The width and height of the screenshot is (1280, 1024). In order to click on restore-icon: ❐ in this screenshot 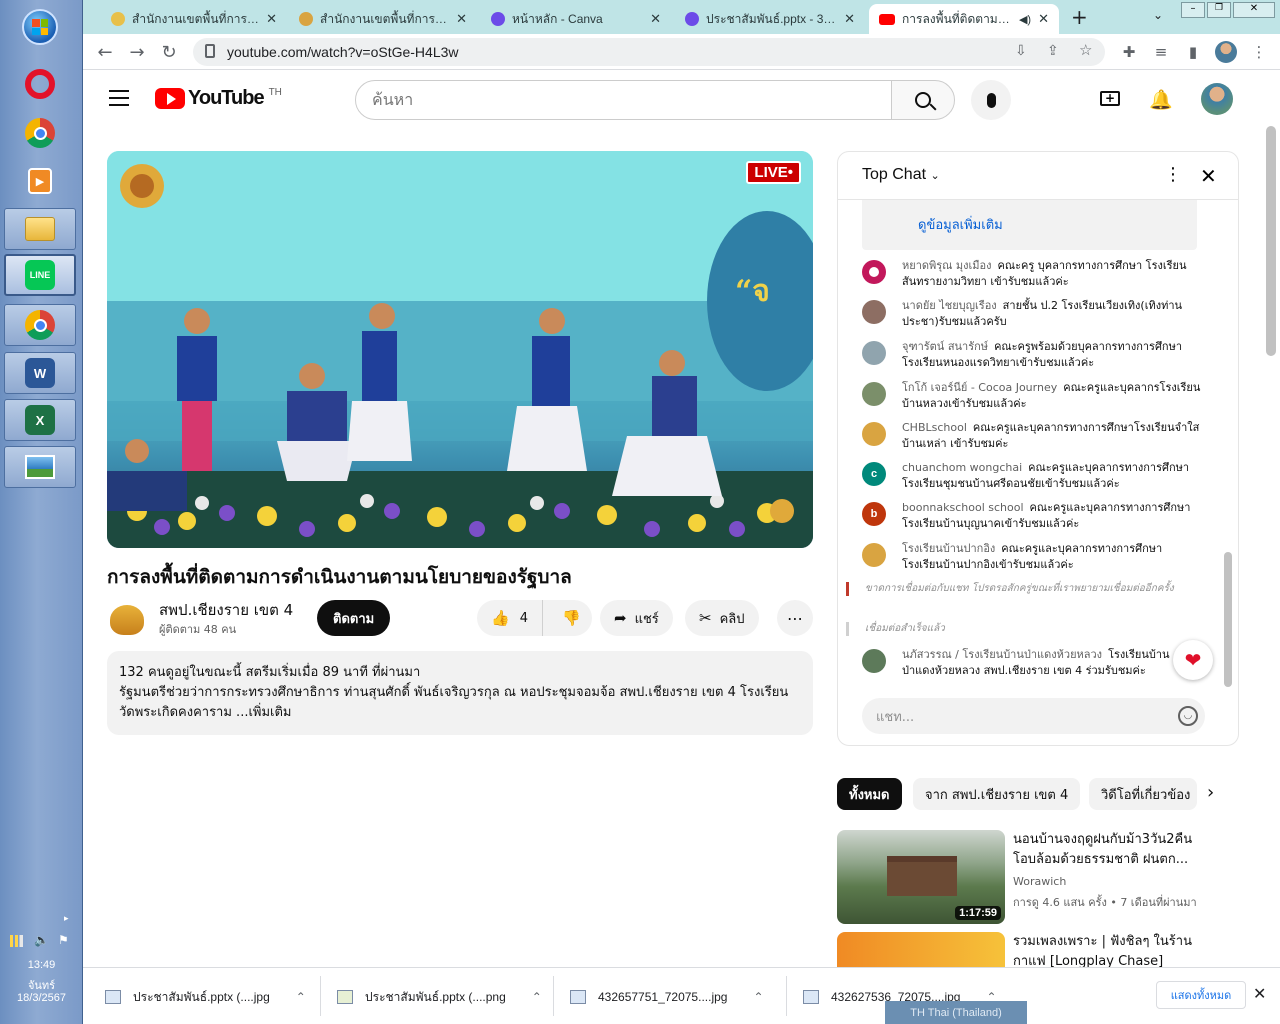, I will do `click(1219, 10)`.